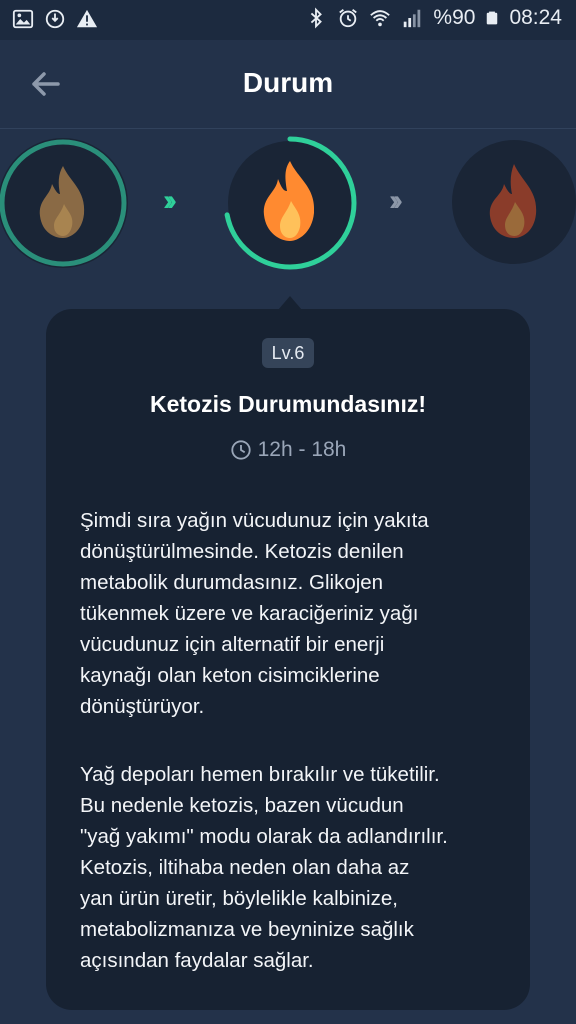 The image size is (576, 1024). I want to click on clock-icon, so click(241, 450).